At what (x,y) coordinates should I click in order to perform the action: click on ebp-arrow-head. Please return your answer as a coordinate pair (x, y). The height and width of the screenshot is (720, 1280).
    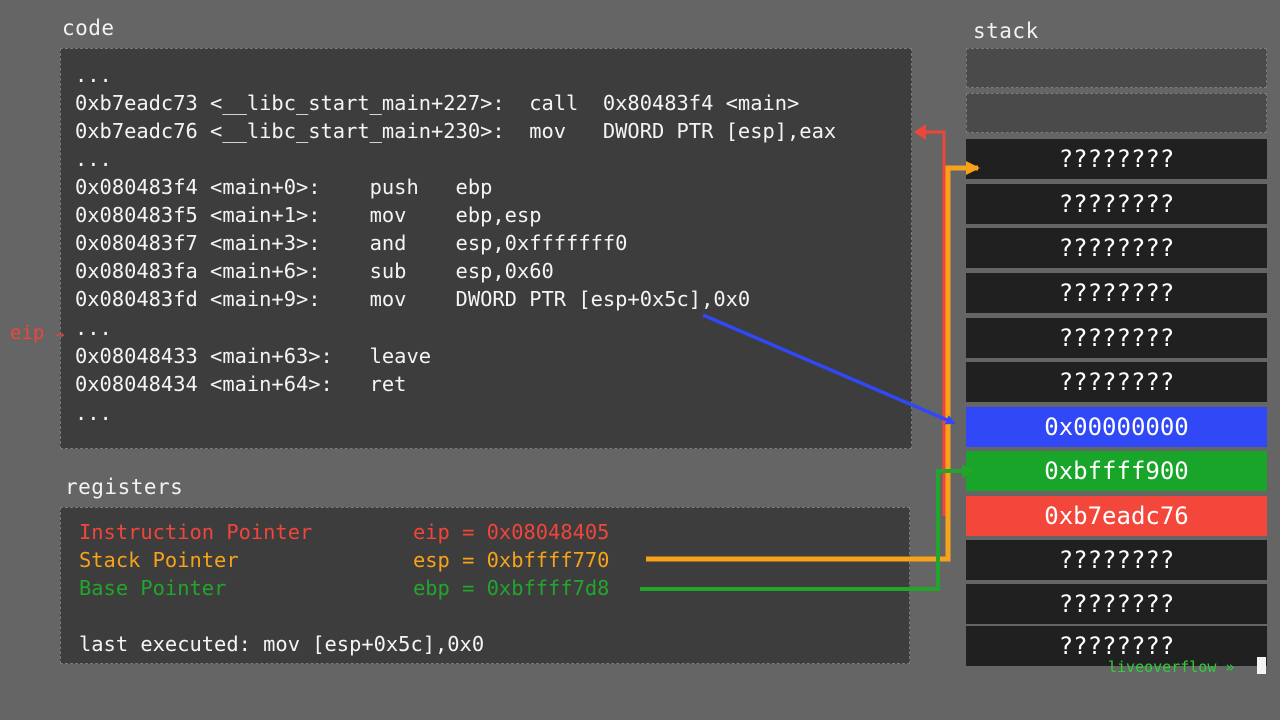
    Looking at the image, I should click on (968, 471).